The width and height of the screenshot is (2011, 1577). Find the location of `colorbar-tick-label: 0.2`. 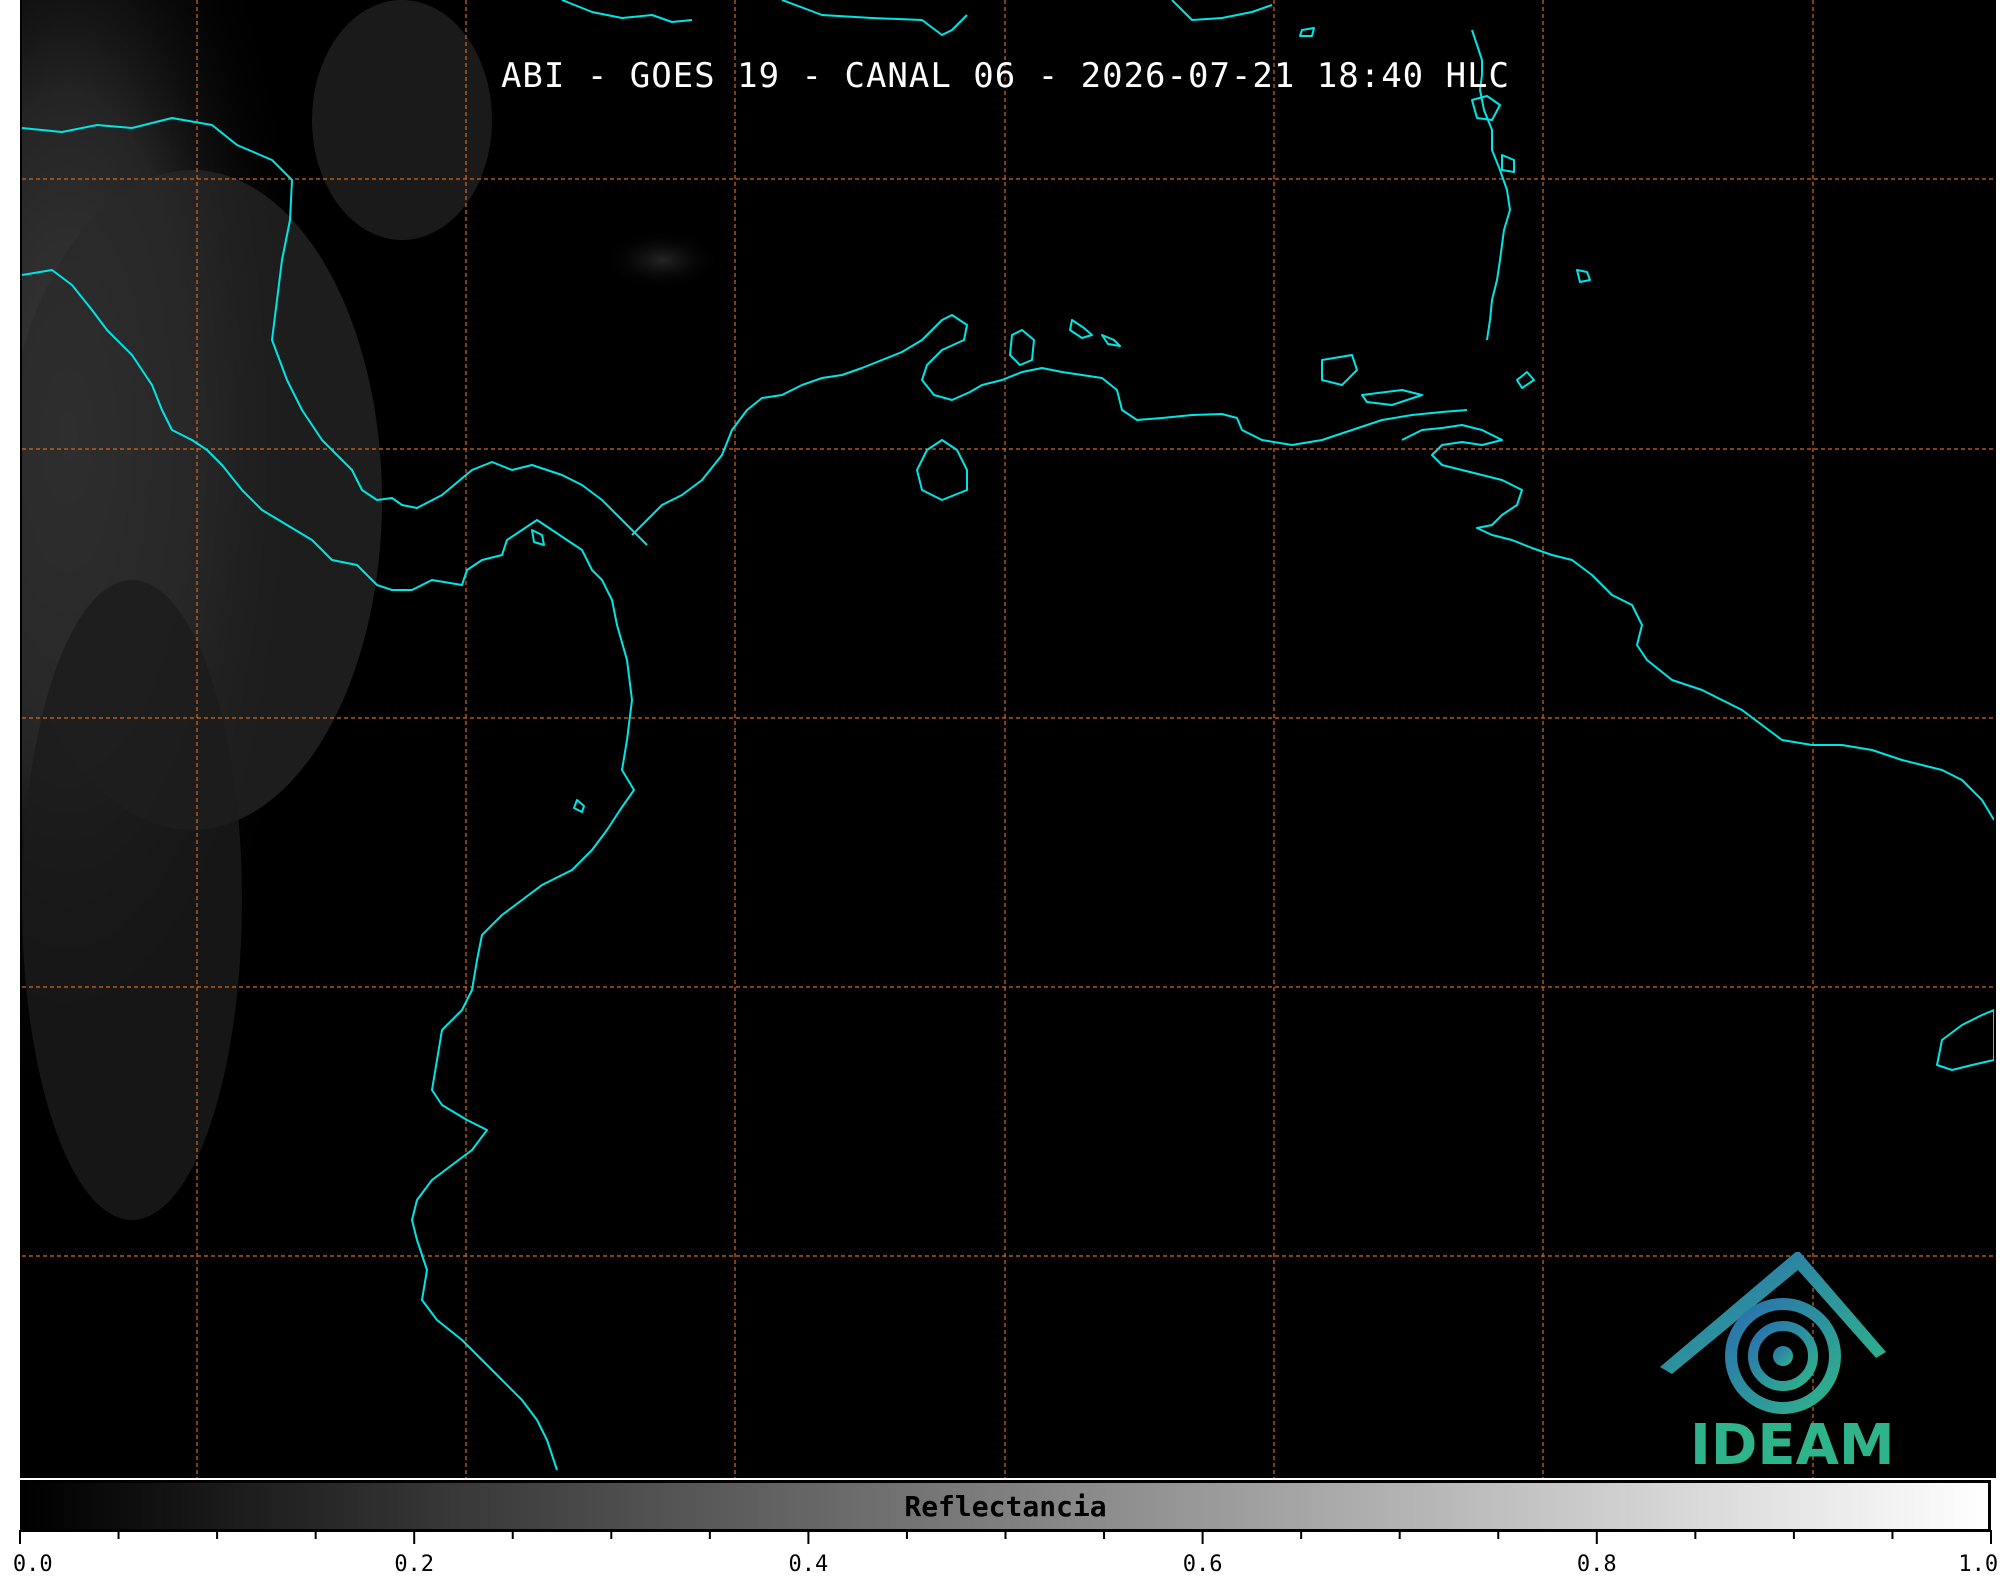

colorbar-tick-label: 0.2 is located at coordinates (414, 1564).